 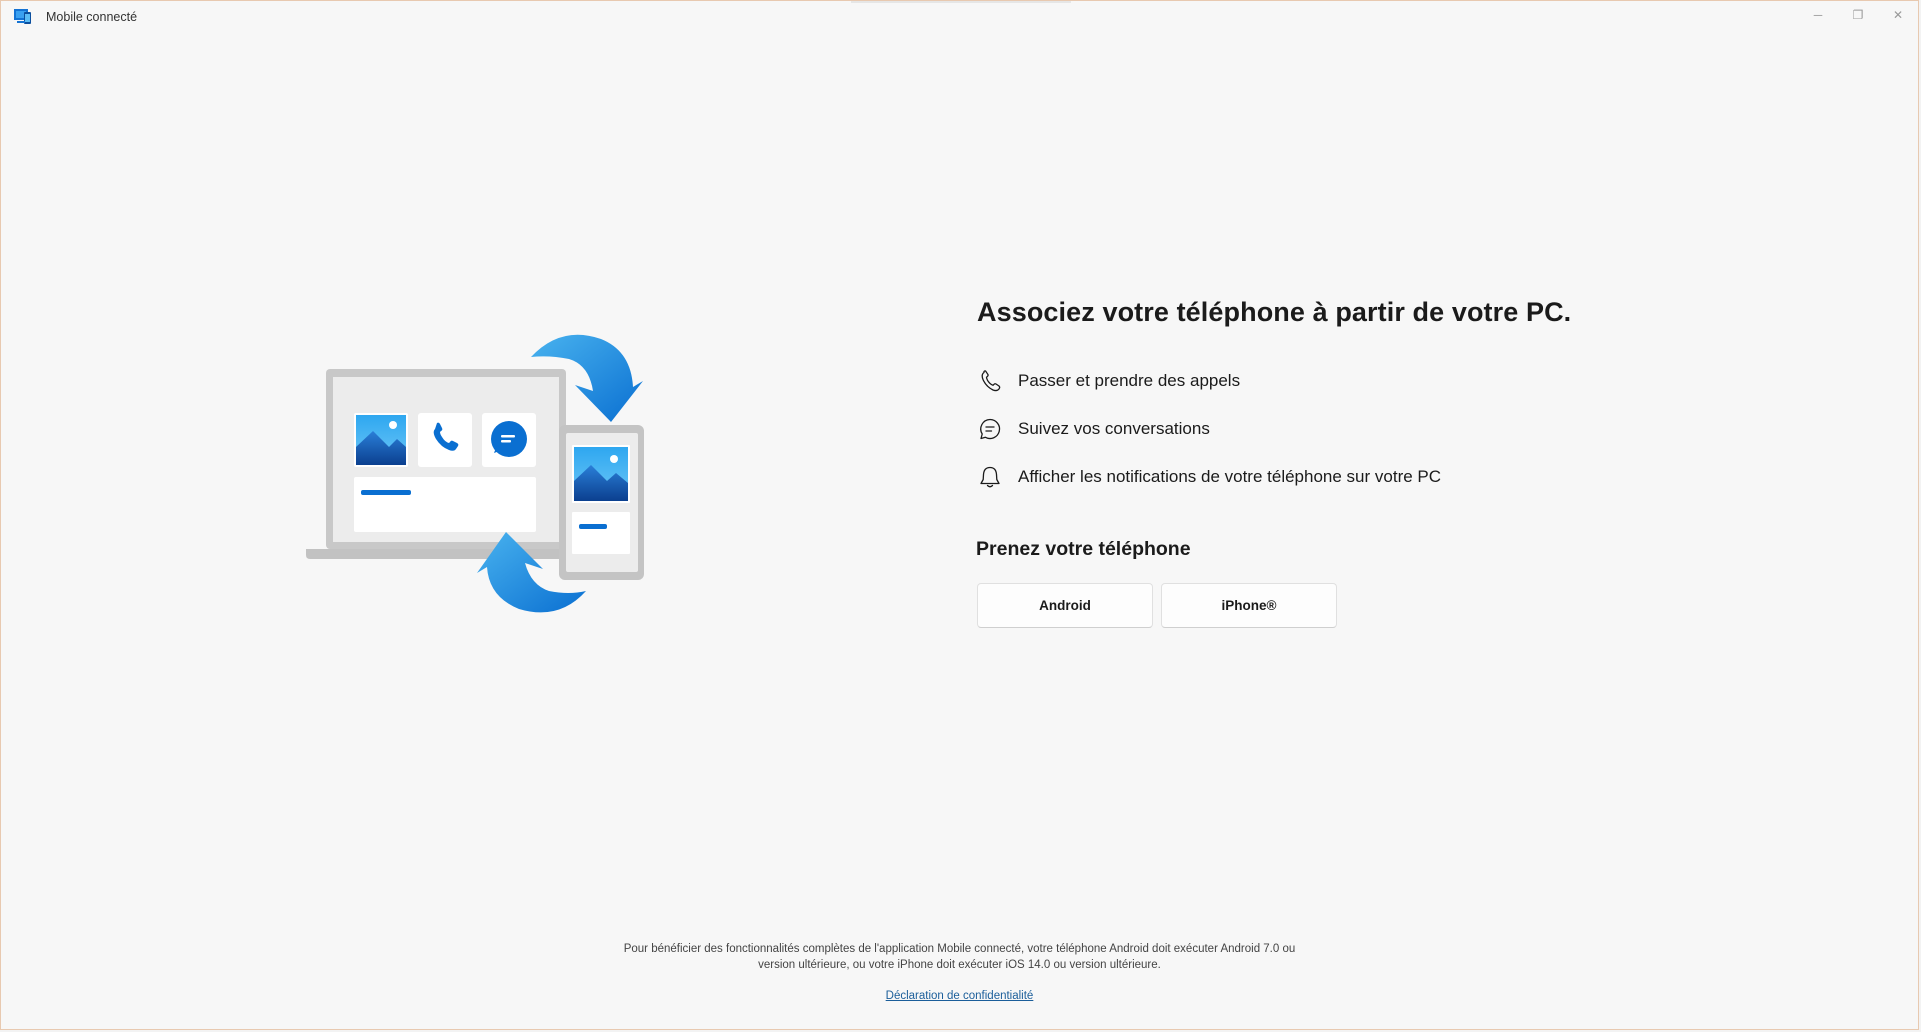 I want to click on photo-card, so click(x=381, y=440).